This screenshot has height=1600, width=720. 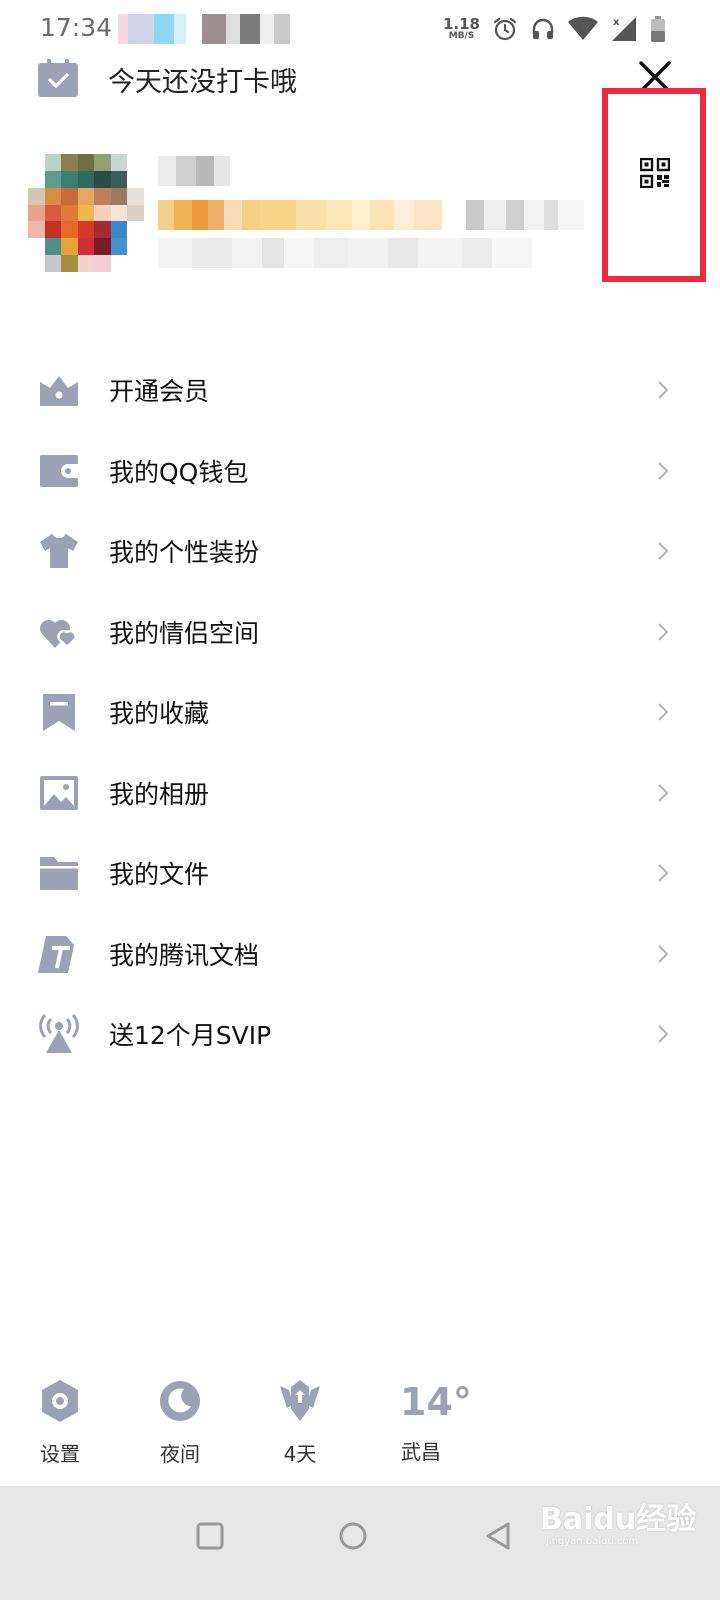 What do you see at coordinates (58, 78) in the screenshot?
I see `checkin-calendar-icon` at bounding box center [58, 78].